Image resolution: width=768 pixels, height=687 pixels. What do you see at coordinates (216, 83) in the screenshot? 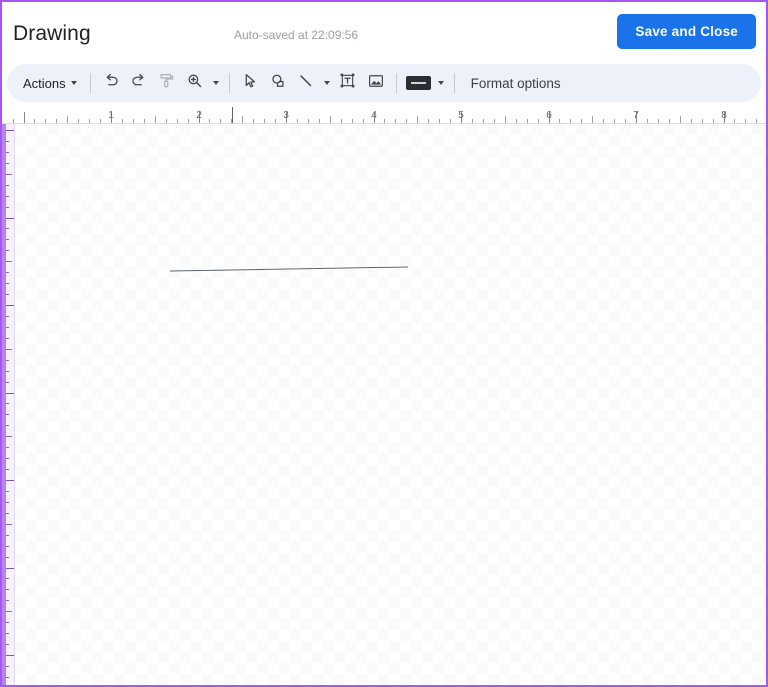
I see `zoom-dropdown-button` at bounding box center [216, 83].